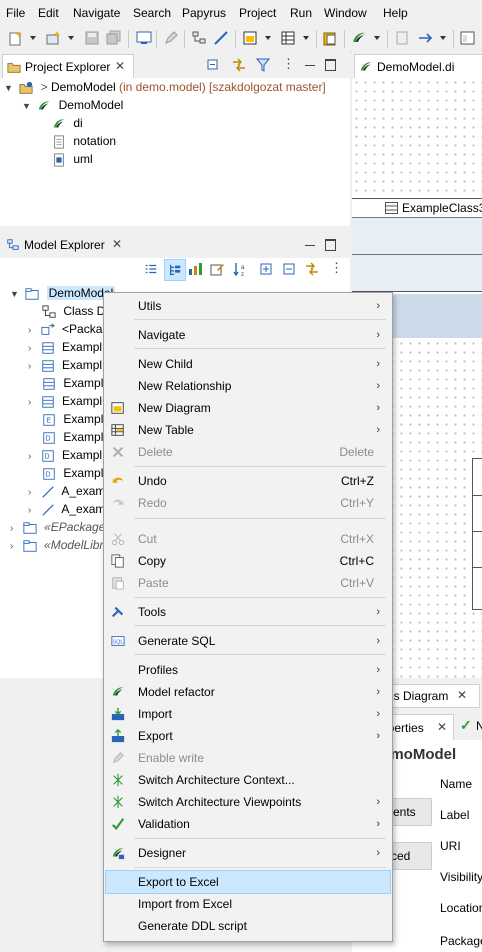 The height and width of the screenshot is (952, 482). What do you see at coordinates (468, 38) in the screenshot?
I see `perspective-icon` at bounding box center [468, 38].